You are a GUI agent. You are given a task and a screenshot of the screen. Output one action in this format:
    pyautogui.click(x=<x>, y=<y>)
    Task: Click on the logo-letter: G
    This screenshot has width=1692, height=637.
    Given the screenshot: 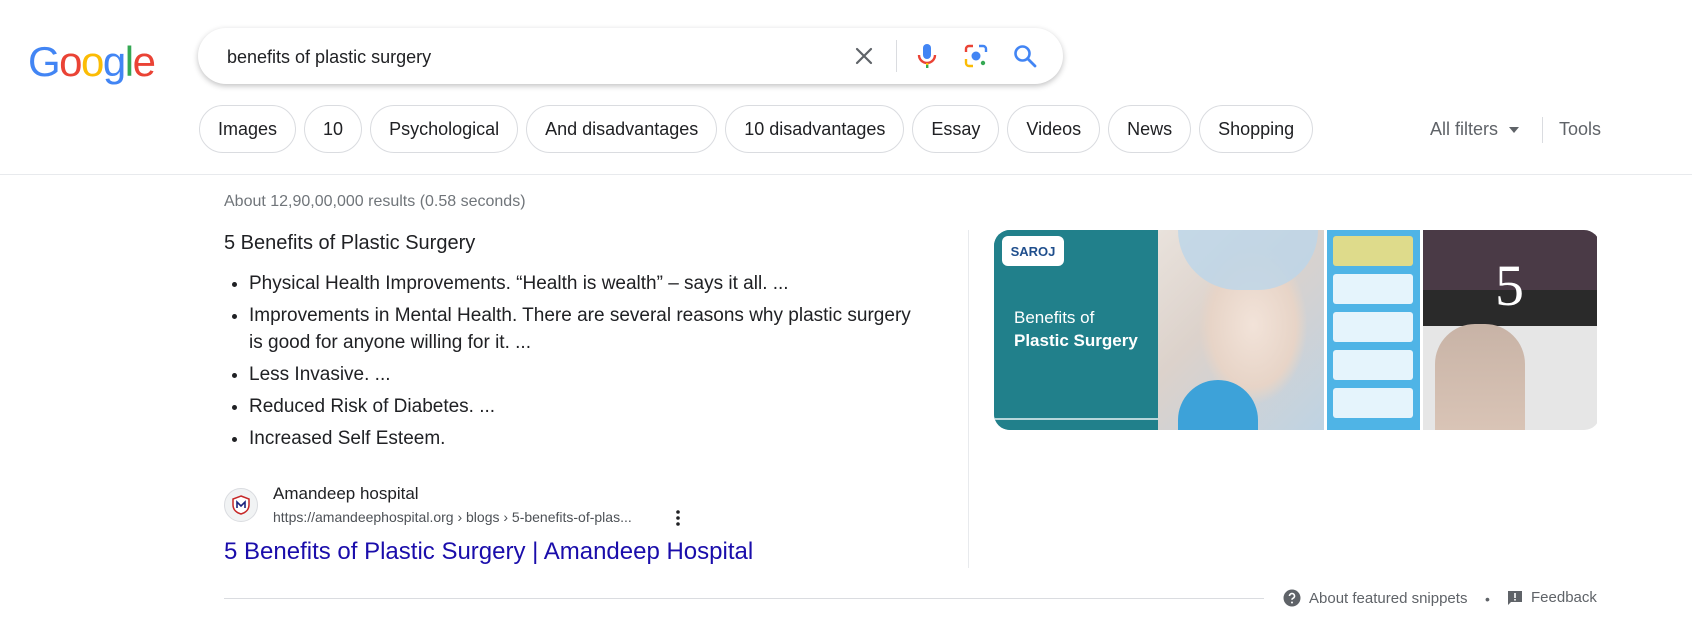 What is the action you would take?
    pyautogui.click(x=44, y=61)
    